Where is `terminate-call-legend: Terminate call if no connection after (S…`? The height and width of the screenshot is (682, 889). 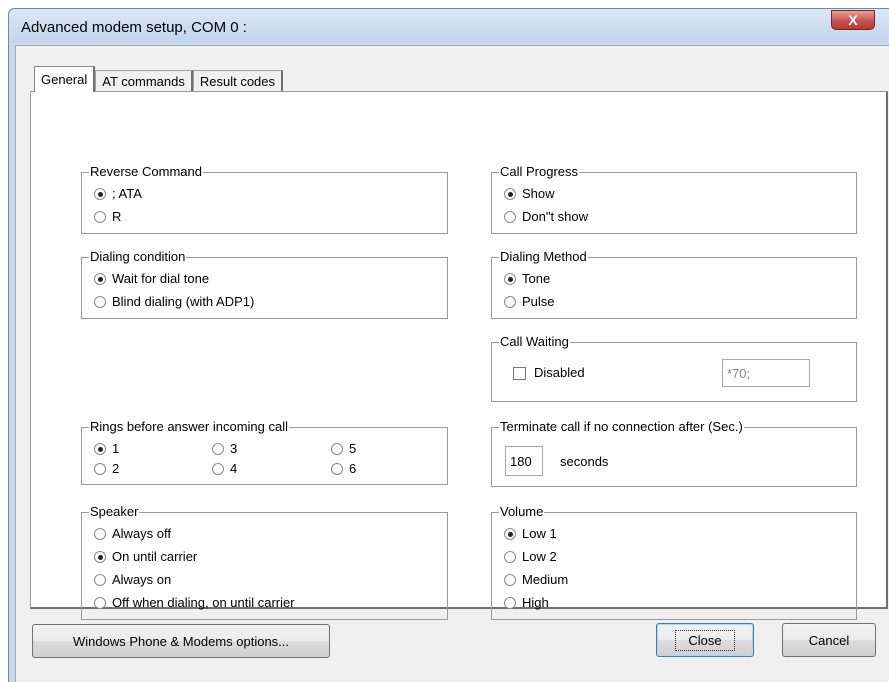 terminate-call-legend: Terminate call if no connection after (S… is located at coordinates (621, 427).